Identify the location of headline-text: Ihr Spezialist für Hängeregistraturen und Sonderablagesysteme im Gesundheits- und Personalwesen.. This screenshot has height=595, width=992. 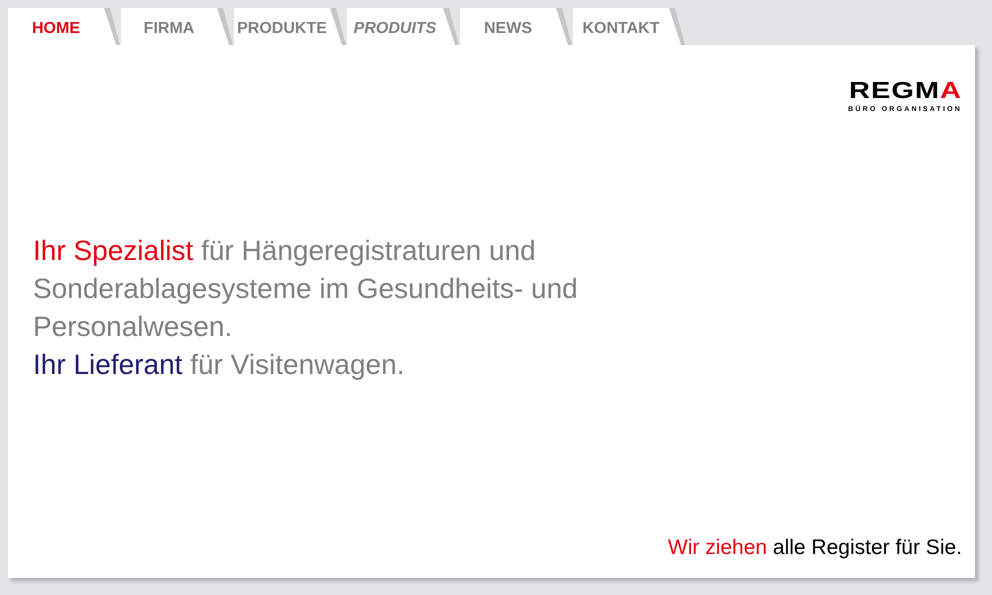
(306, 289).